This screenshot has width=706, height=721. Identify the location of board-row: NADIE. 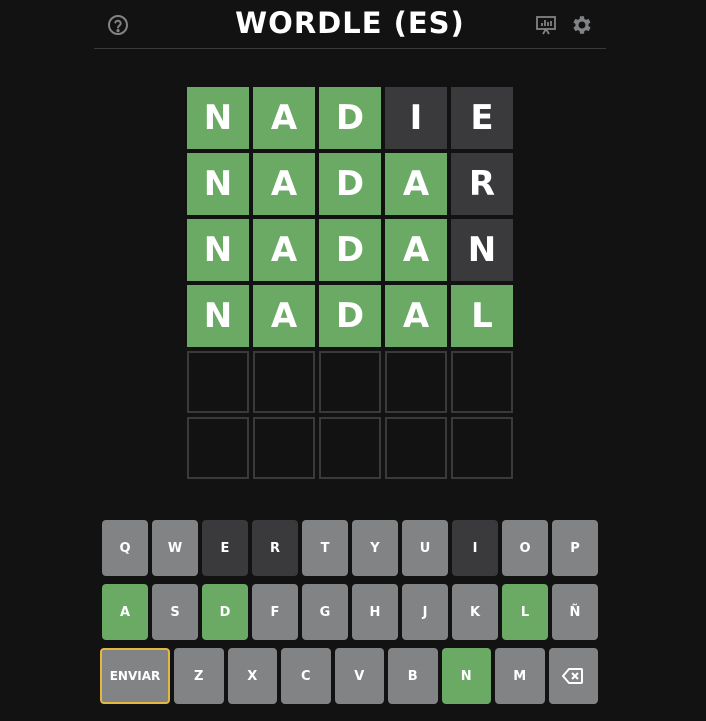
(350, 118).